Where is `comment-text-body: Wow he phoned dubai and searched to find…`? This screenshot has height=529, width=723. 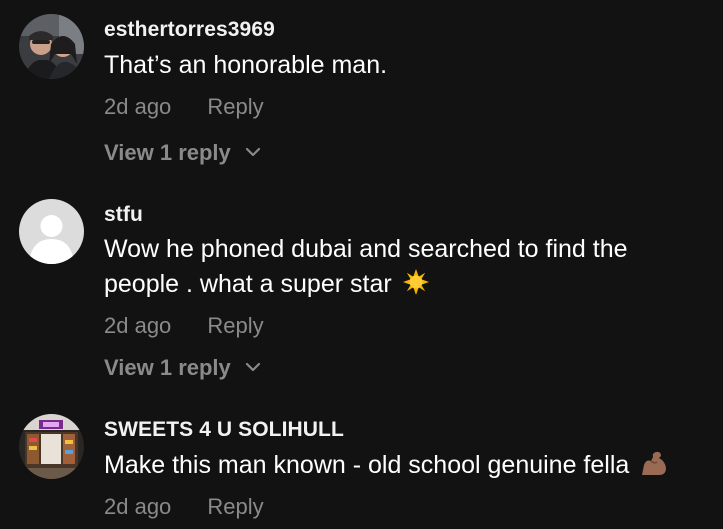
comment-text-body: Wow he phoned dubai and searched to find… is located at coordinates (366, 266).